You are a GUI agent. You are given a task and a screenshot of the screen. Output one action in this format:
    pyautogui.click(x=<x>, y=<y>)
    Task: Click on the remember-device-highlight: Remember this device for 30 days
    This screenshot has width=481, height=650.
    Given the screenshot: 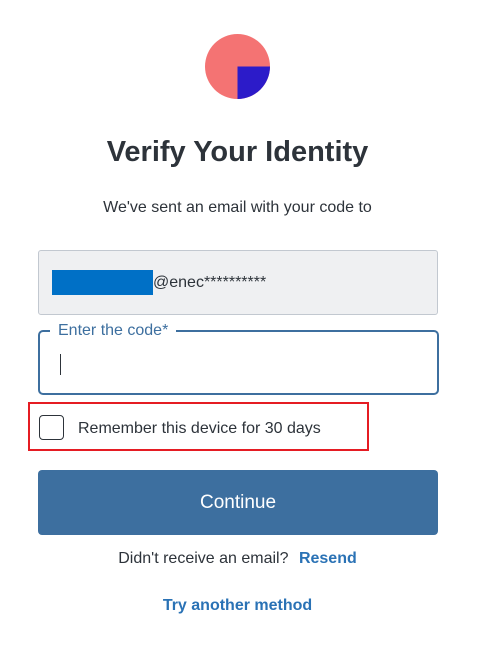 What is the action you would take?
    pyautogui.click(x=198, y=426)
    